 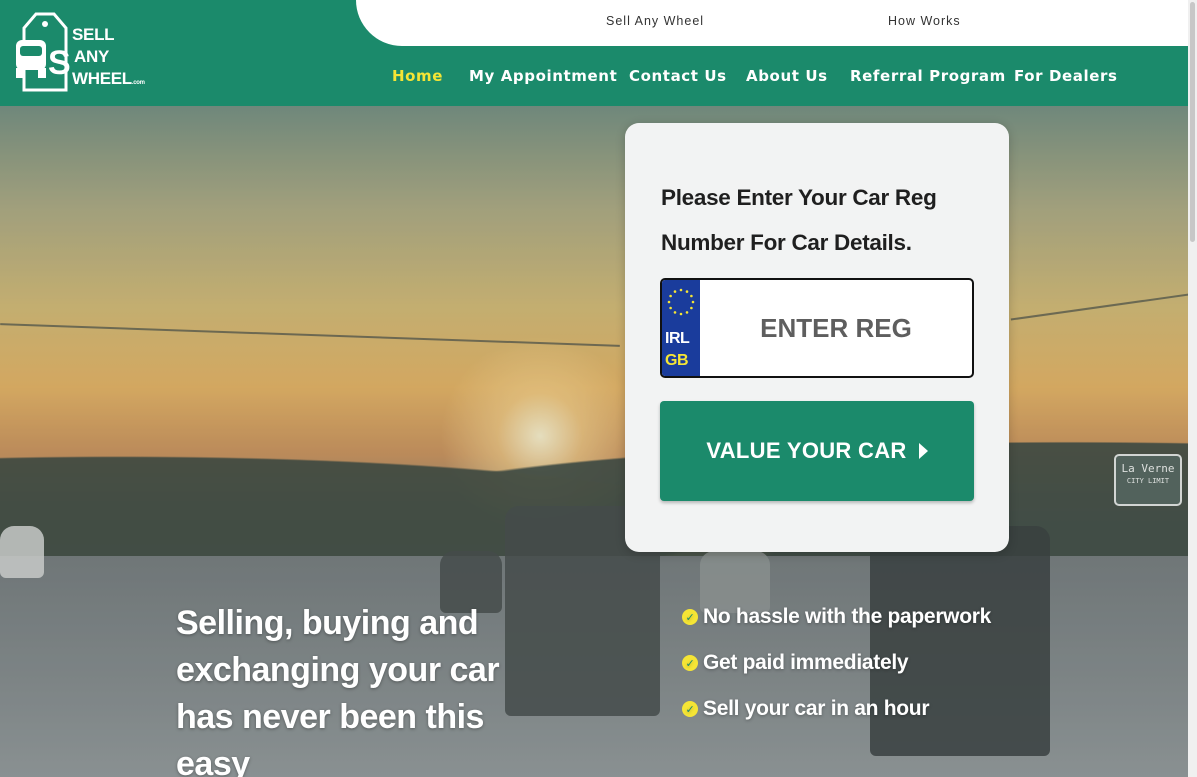 What do you see at coordinates (806, 450) in the screenshot?
I see `value-button-label: VALUE YOUR CAR` at bounding box center [806, 450].